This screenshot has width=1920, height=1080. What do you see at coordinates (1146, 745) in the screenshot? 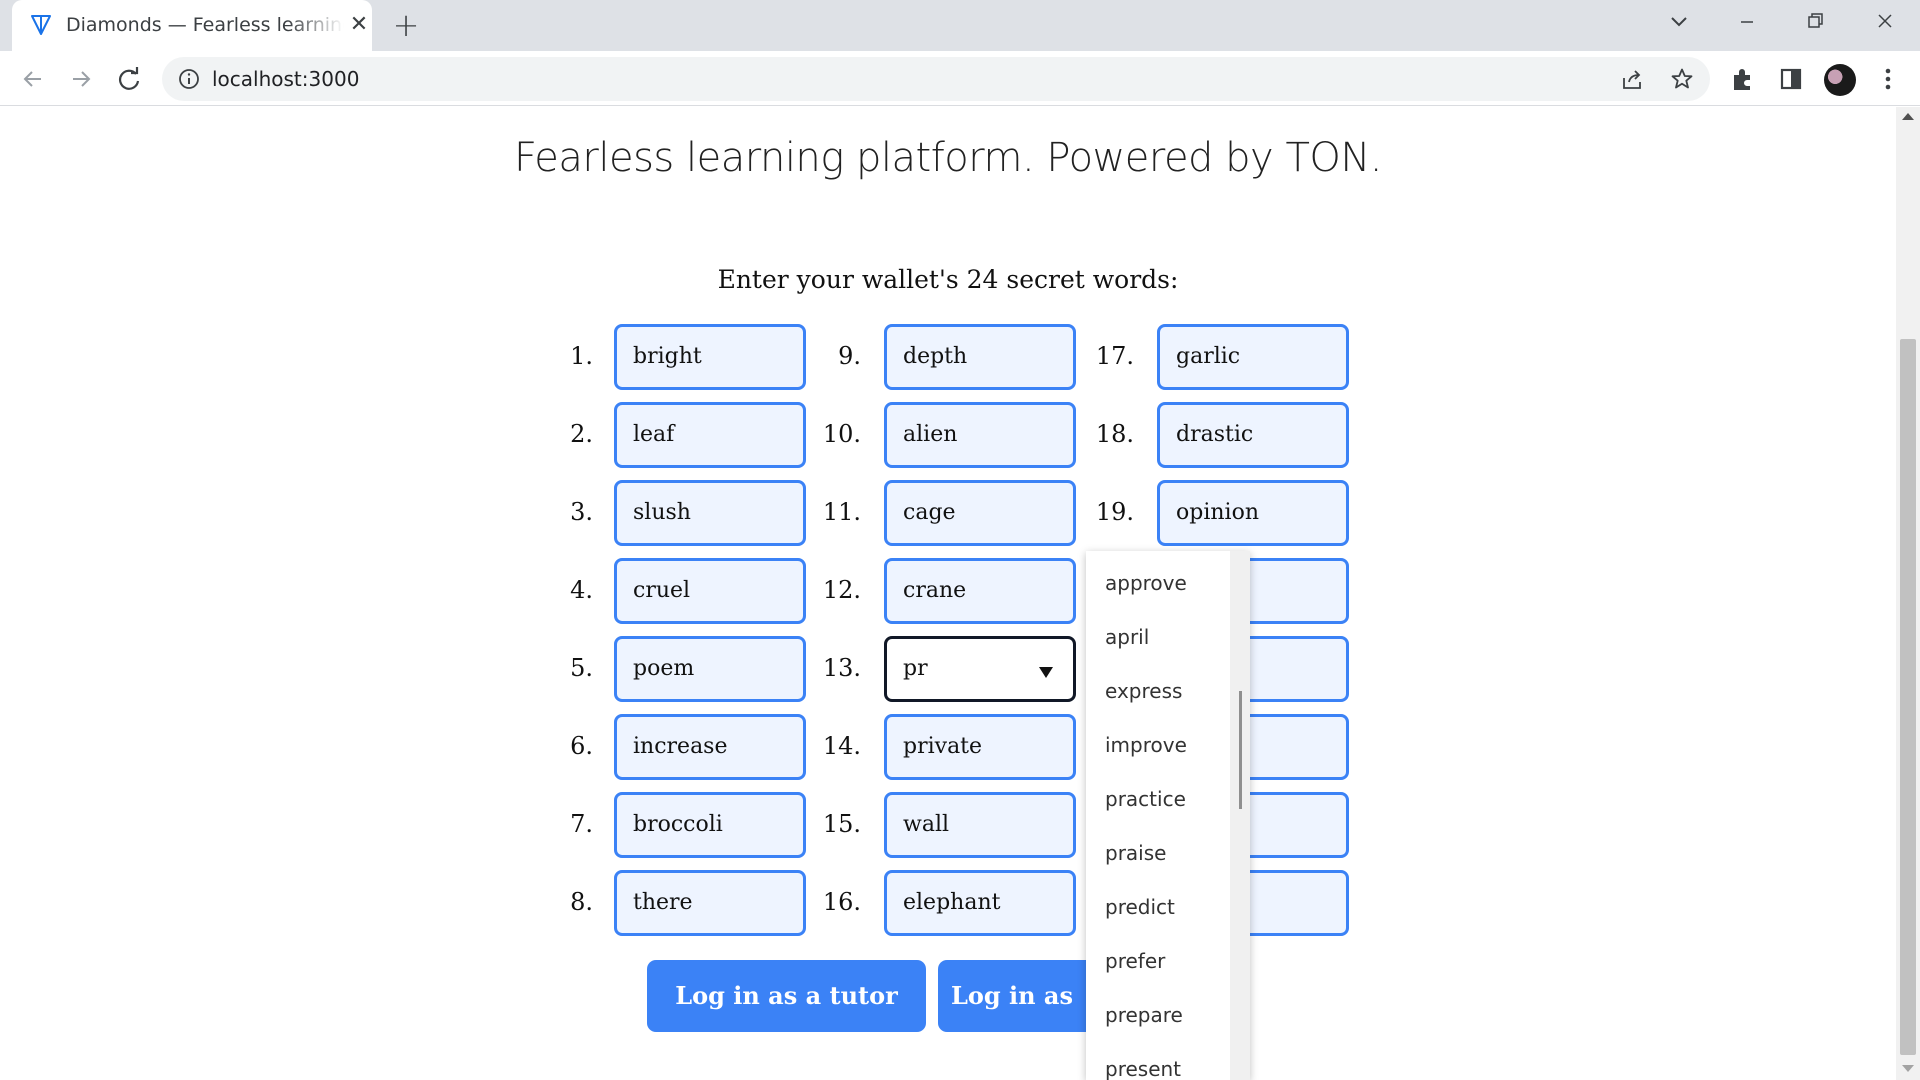
I see `suggestion-item: improve` at bounding box center [1146, 745].